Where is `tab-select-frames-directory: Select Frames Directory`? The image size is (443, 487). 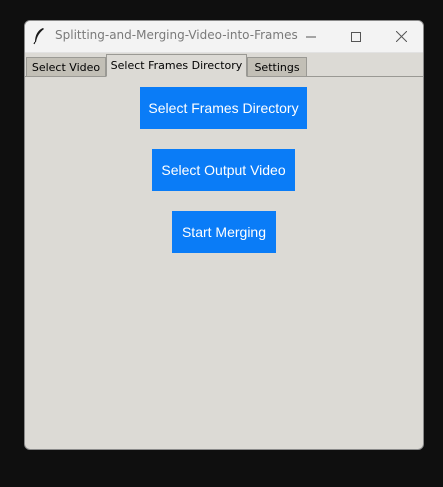 tab-select-frames-directory: Select Frames Directory is located at coordinates (176, 65).